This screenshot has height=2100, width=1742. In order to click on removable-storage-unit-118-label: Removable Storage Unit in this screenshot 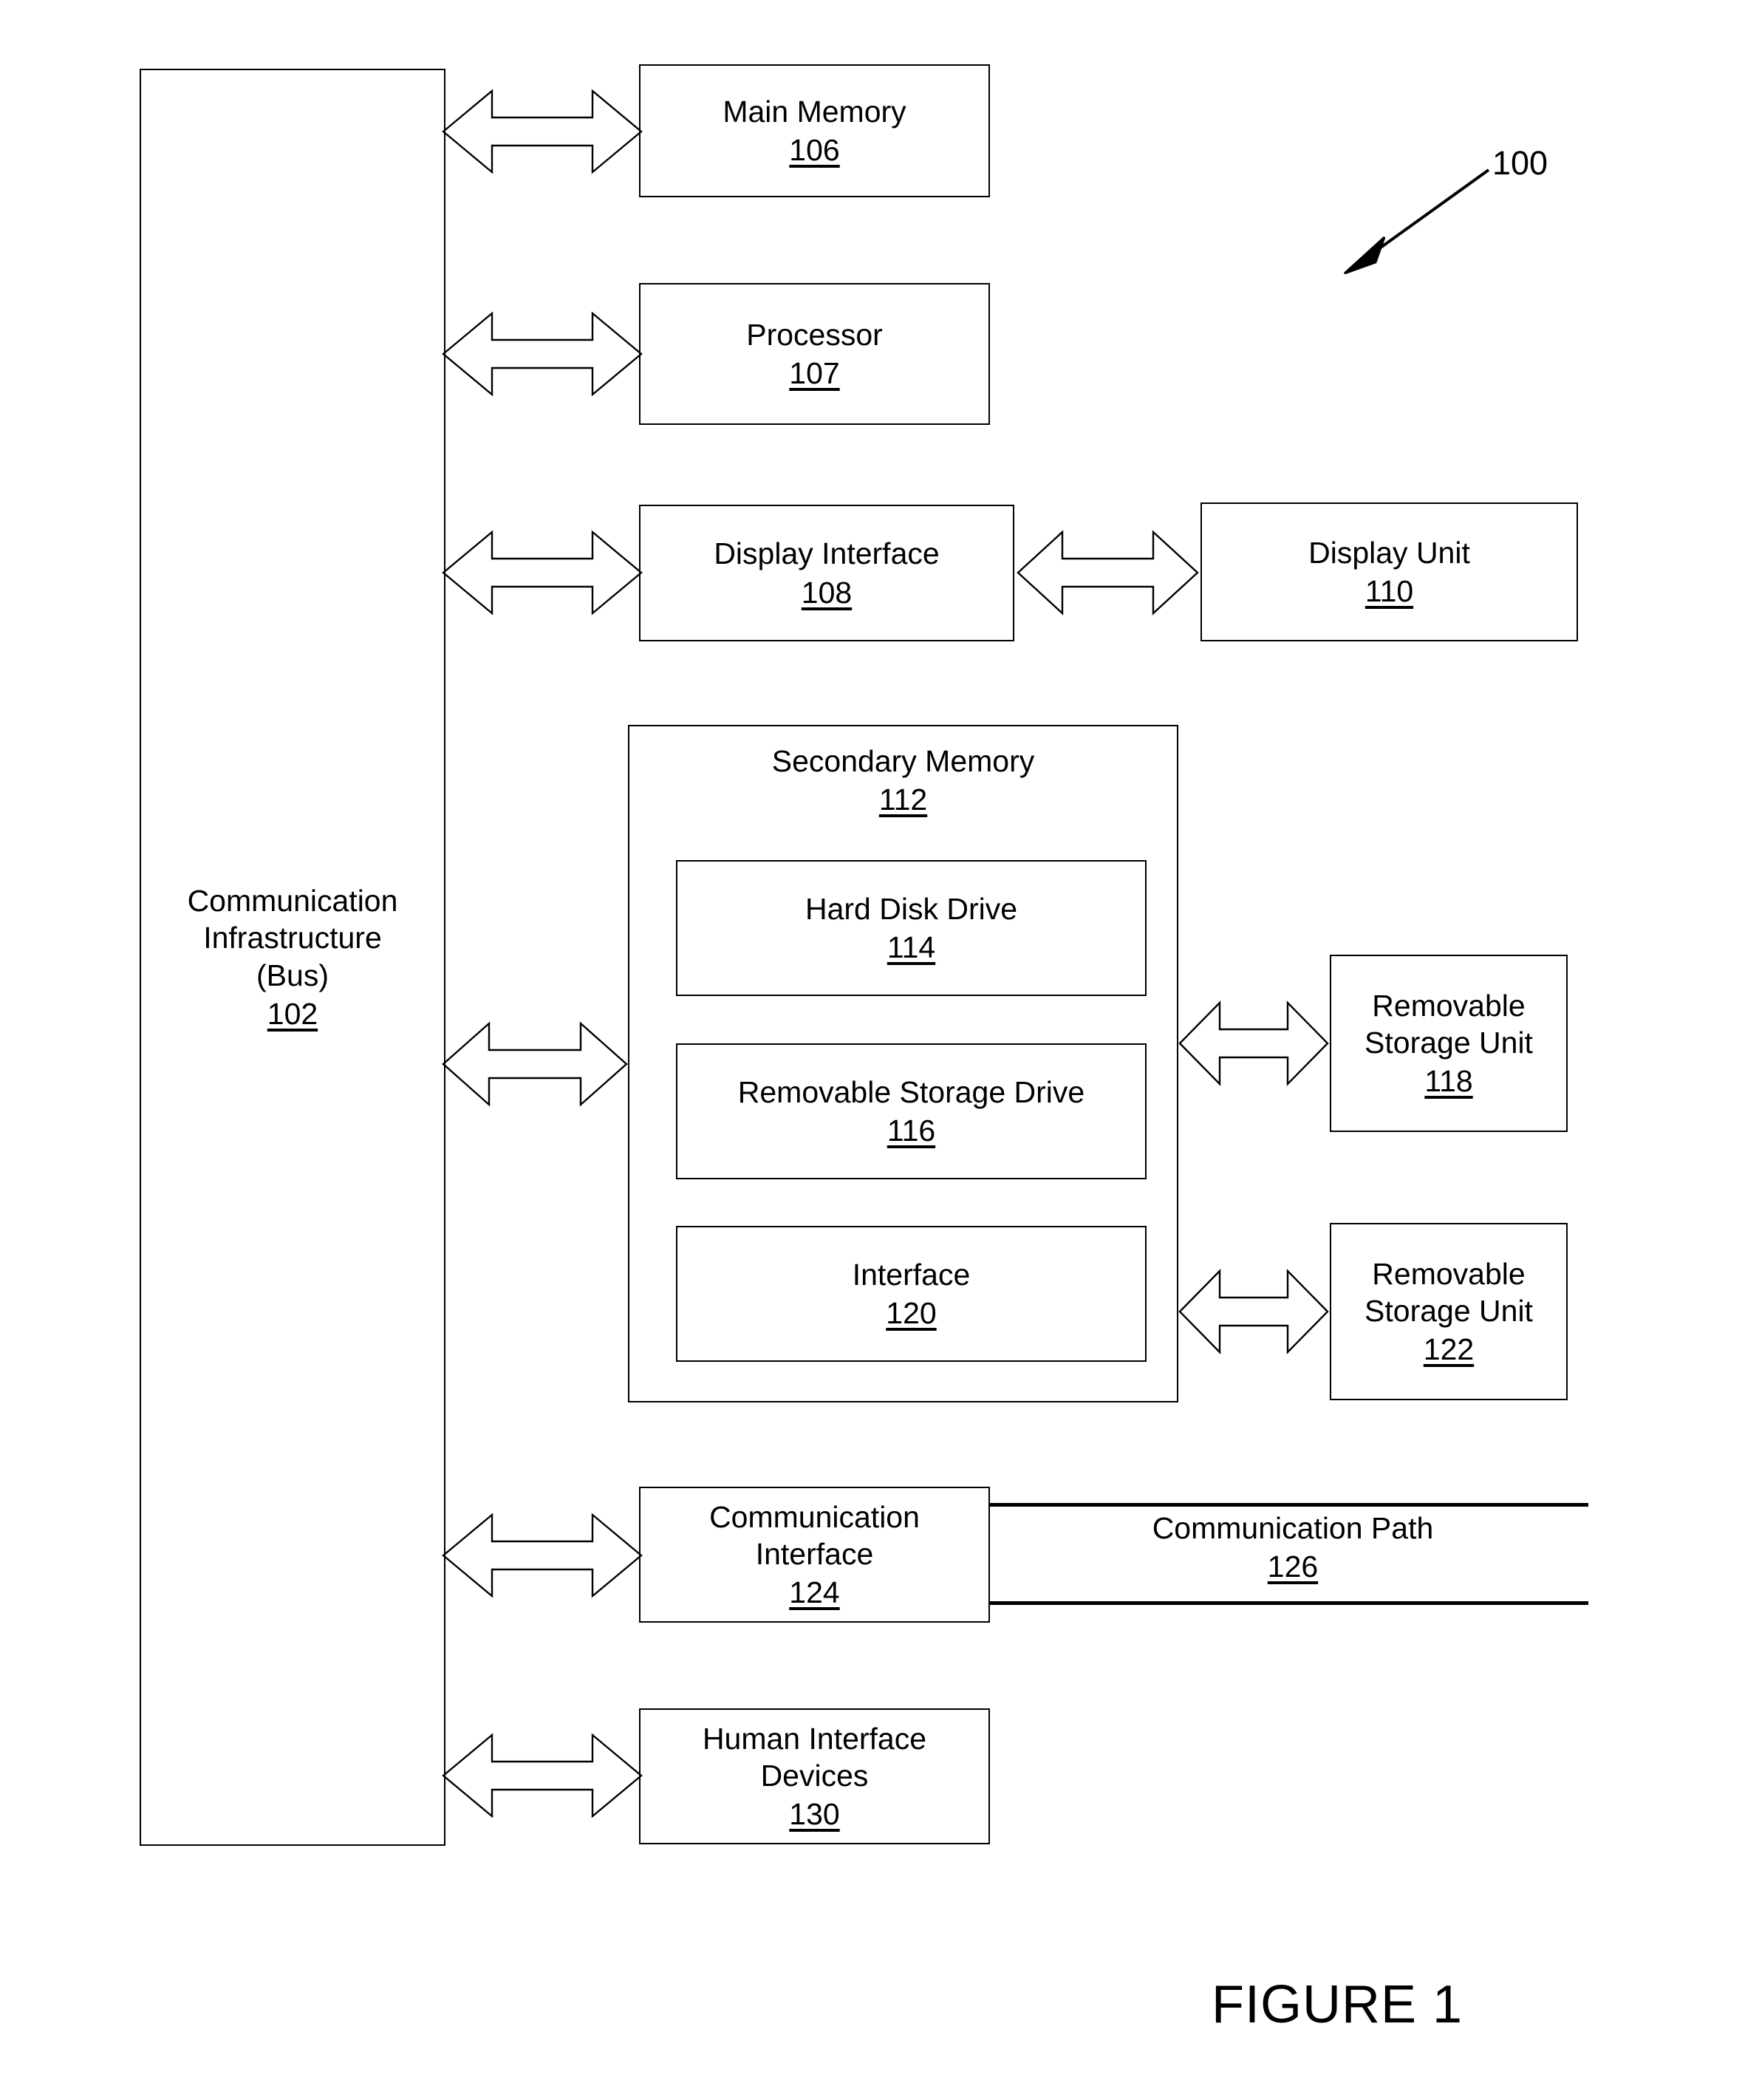, I will do `click(1448, 1024)`.